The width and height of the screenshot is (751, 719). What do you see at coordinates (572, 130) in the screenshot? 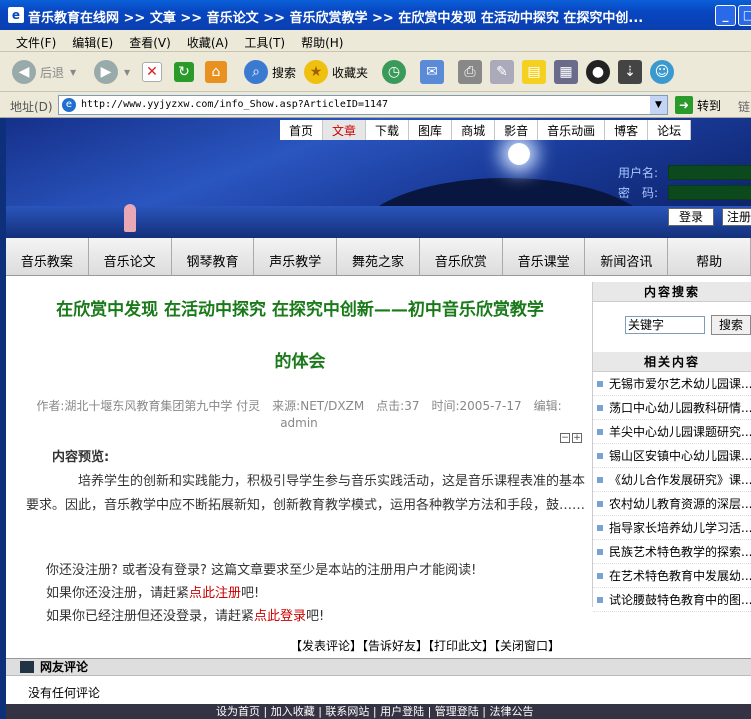
I see `topnav-animation: 音乐动画` at bounding box center [572, 130].